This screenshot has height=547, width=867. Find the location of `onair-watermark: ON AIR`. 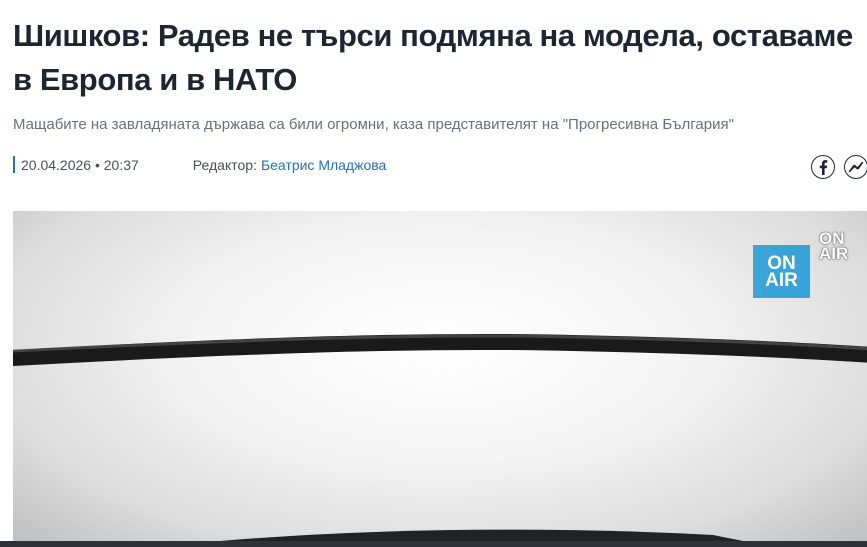

onair-watermark: ON AIR is located at coordinates (834, 246).